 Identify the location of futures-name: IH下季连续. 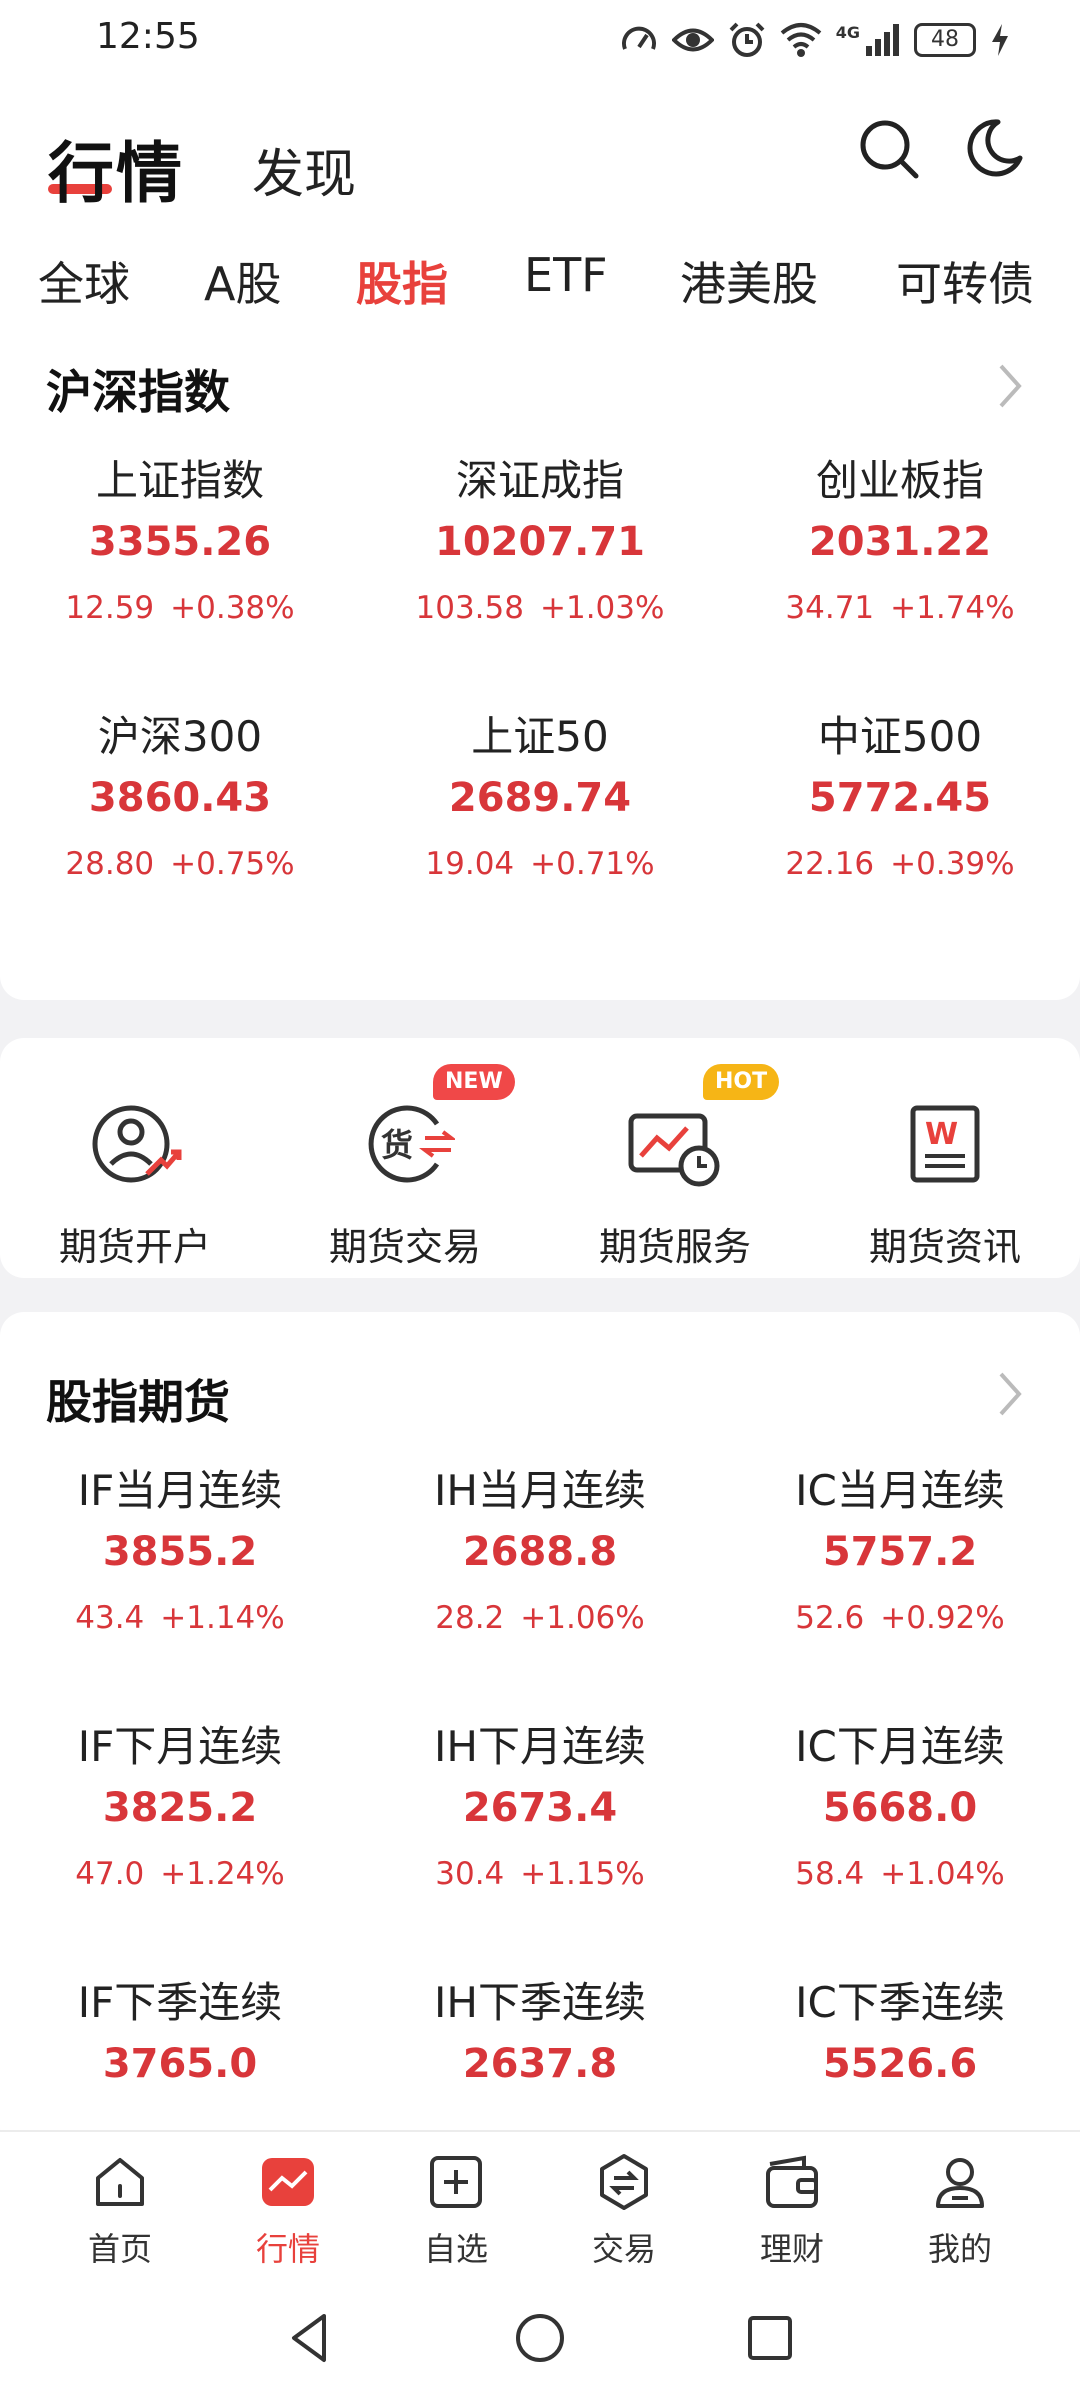
(540, 2002).